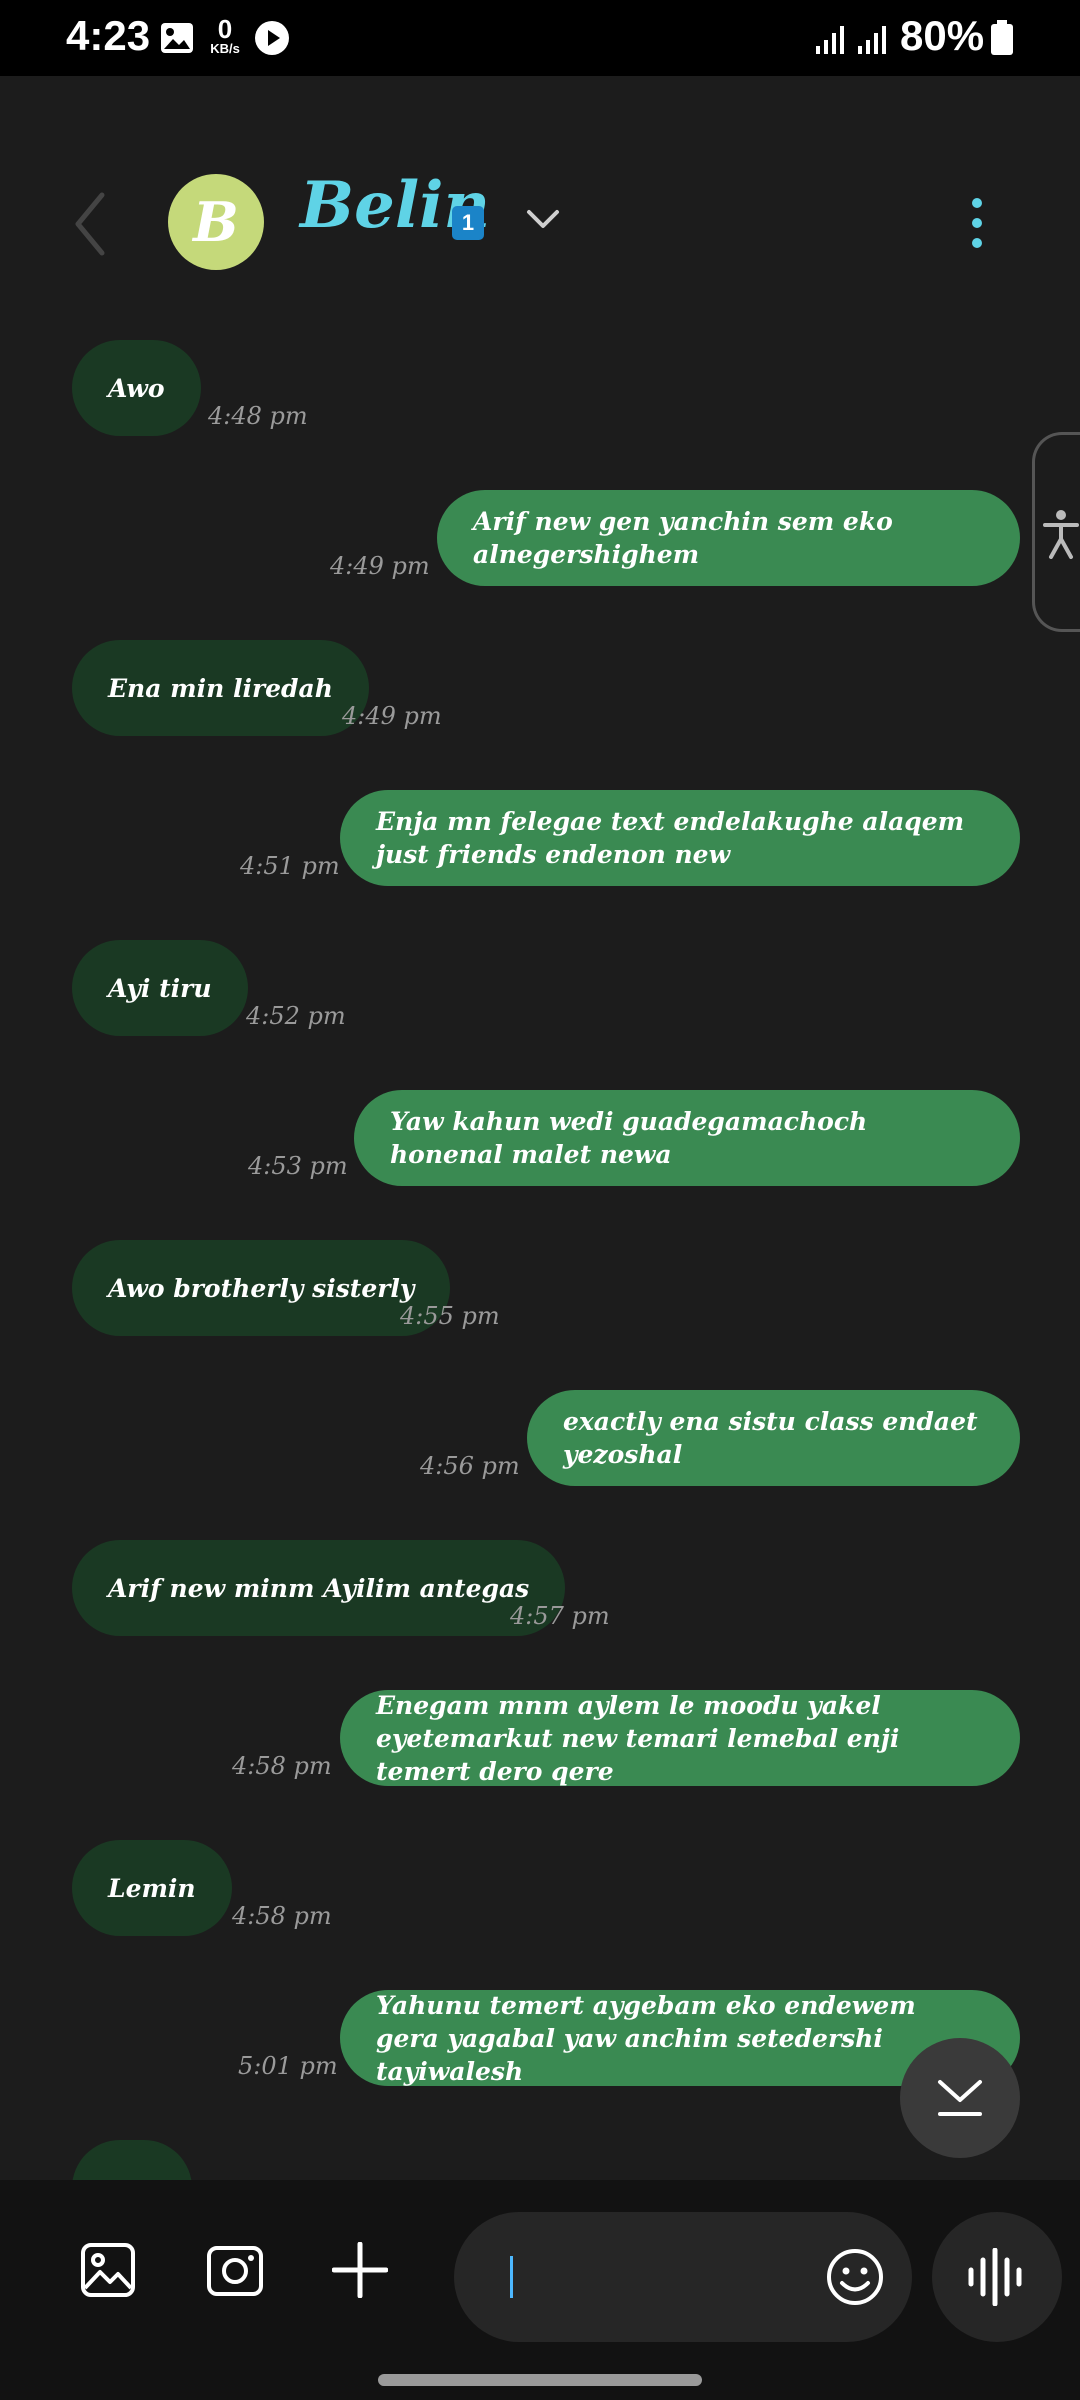  I want to click on battery-percent: 80%, so click(942, 35).